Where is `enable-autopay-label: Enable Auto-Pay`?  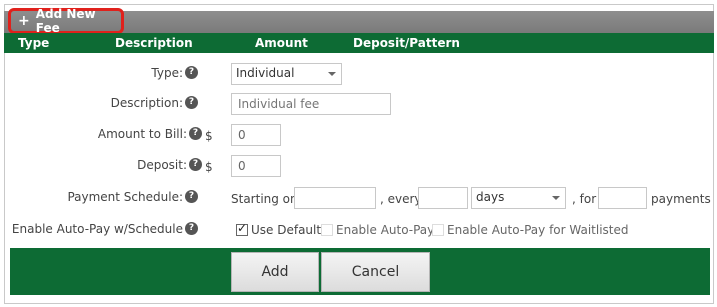
enable-autopay-label: Enable Auto-Pay is located at coordinates (385, 230).